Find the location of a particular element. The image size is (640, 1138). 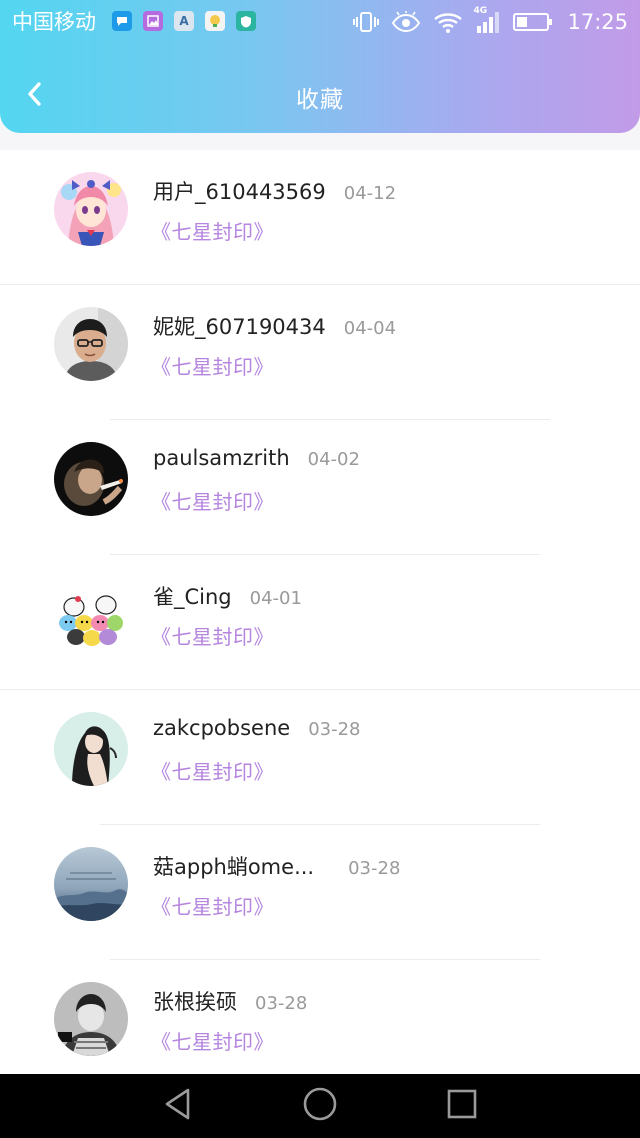

username: zakcpobsene is located at coordinates (221, 728).